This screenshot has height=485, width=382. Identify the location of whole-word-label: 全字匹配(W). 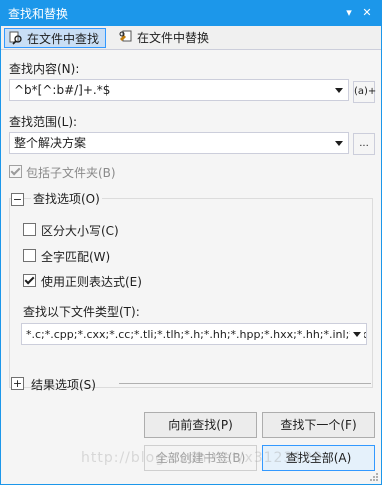
(76, 257).